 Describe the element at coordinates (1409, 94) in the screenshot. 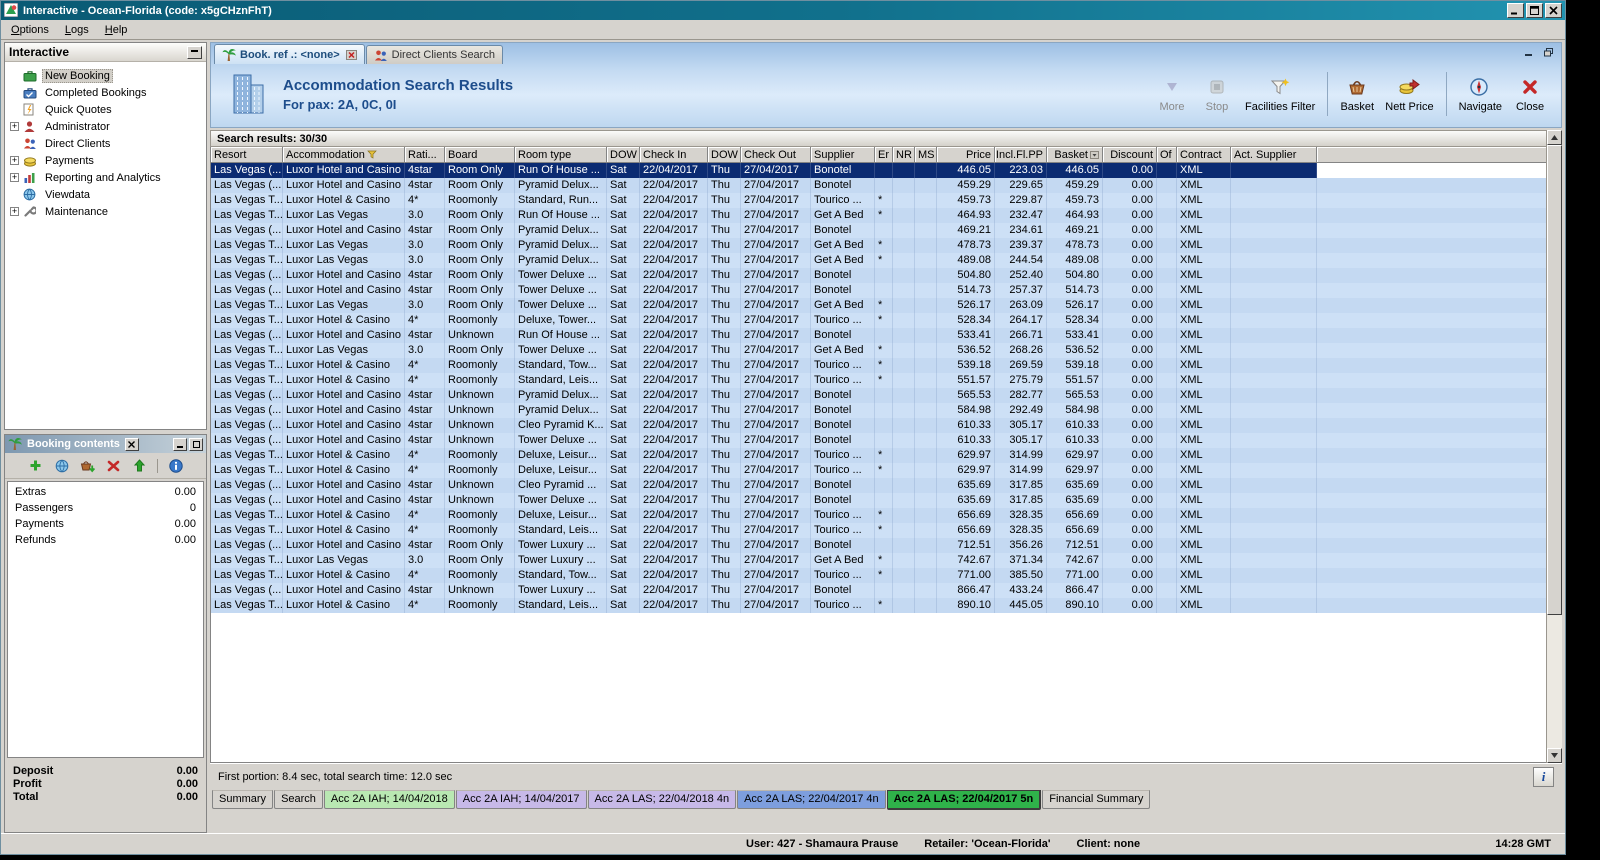

I see `nett-price-button: Nett Price` at that location.